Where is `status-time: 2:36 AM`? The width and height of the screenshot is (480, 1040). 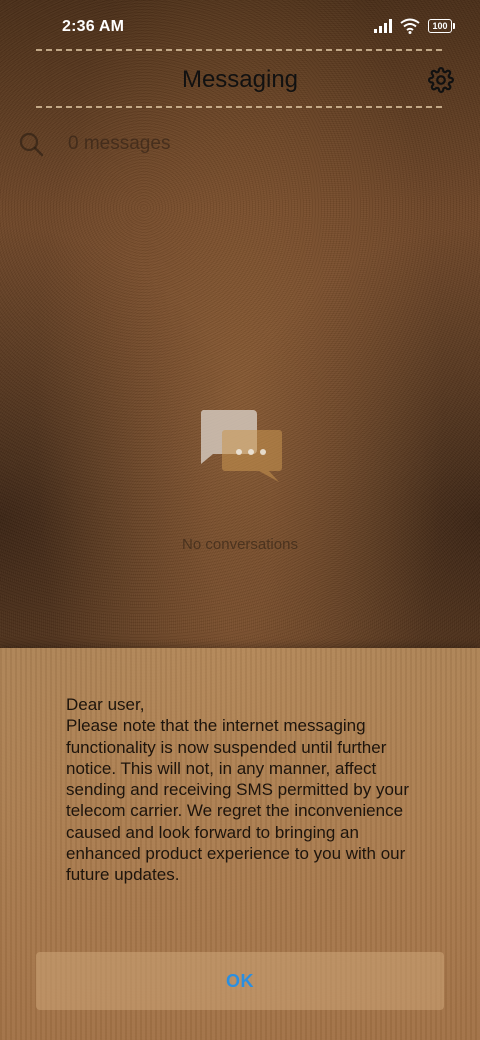
status-time: 2:36 AM is located at coordinates (93, 26).